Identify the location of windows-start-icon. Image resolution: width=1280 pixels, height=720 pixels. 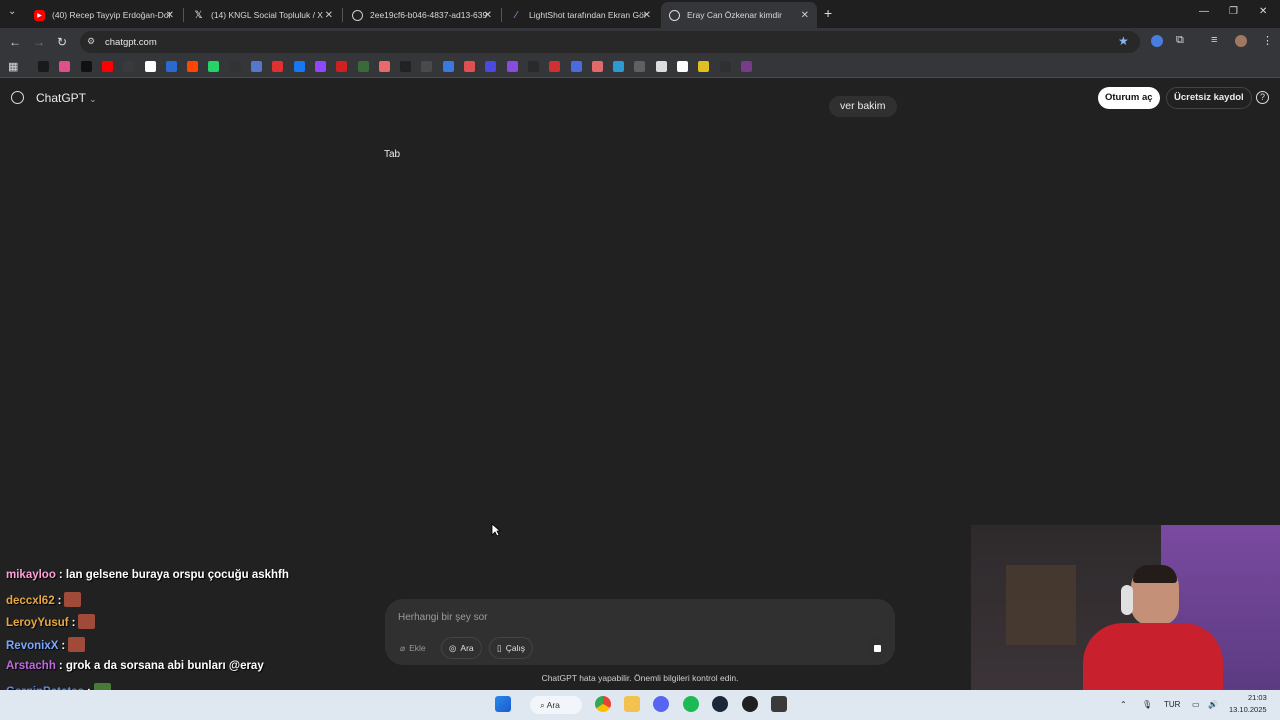
(503, 704).